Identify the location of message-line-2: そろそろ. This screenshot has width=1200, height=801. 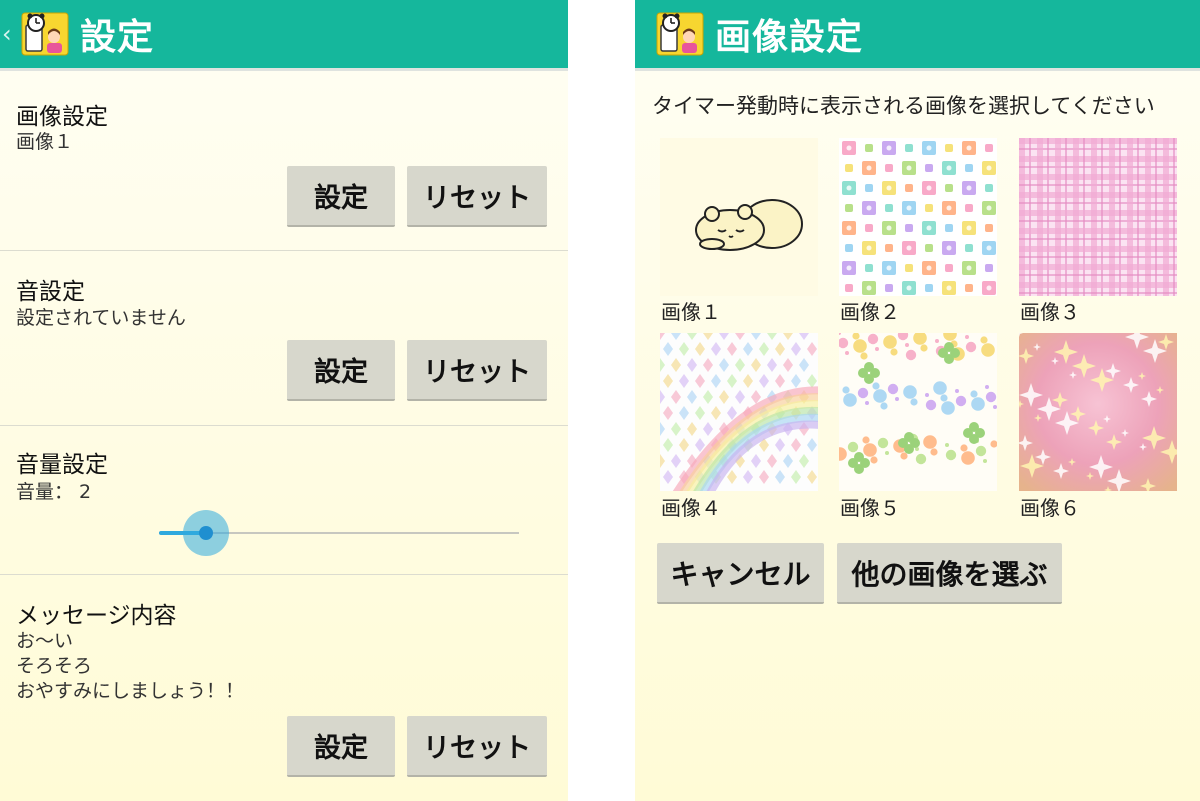
(54, 666).